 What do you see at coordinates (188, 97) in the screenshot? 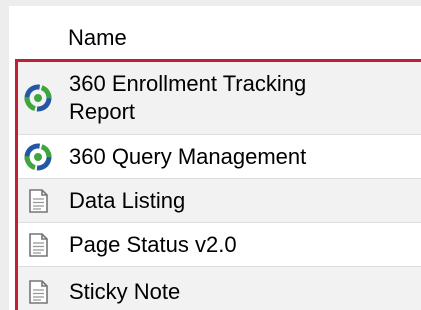
I see `list-item-label: 360 Enrollment Tracking Report` at bounding box center [188, 97].